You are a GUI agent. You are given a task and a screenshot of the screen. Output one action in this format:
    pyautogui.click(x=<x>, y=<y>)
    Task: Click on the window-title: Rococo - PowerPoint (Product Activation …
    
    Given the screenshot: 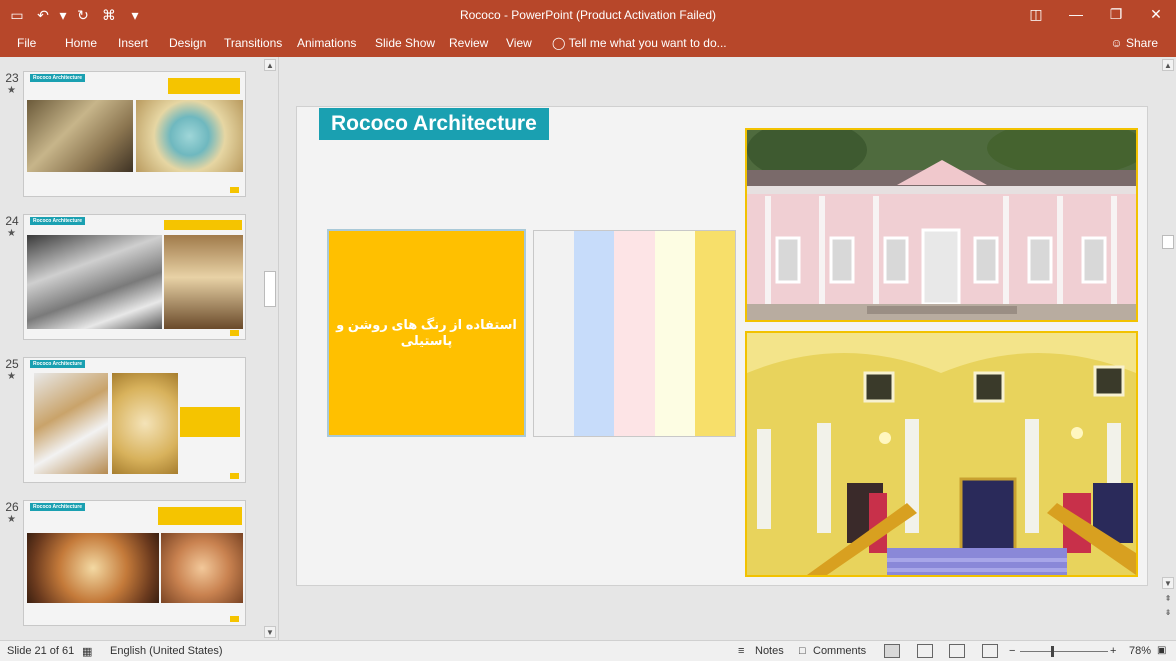 What is the action you would take?
    pyautogui.click(x=588, y=15)
    